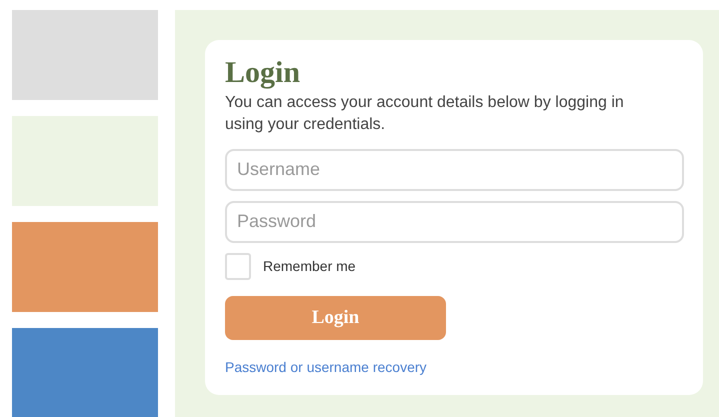 The width and height of the screenshot is (719, 417). I want to click on recovery-link: Password or username recovery, so click(326, 366).